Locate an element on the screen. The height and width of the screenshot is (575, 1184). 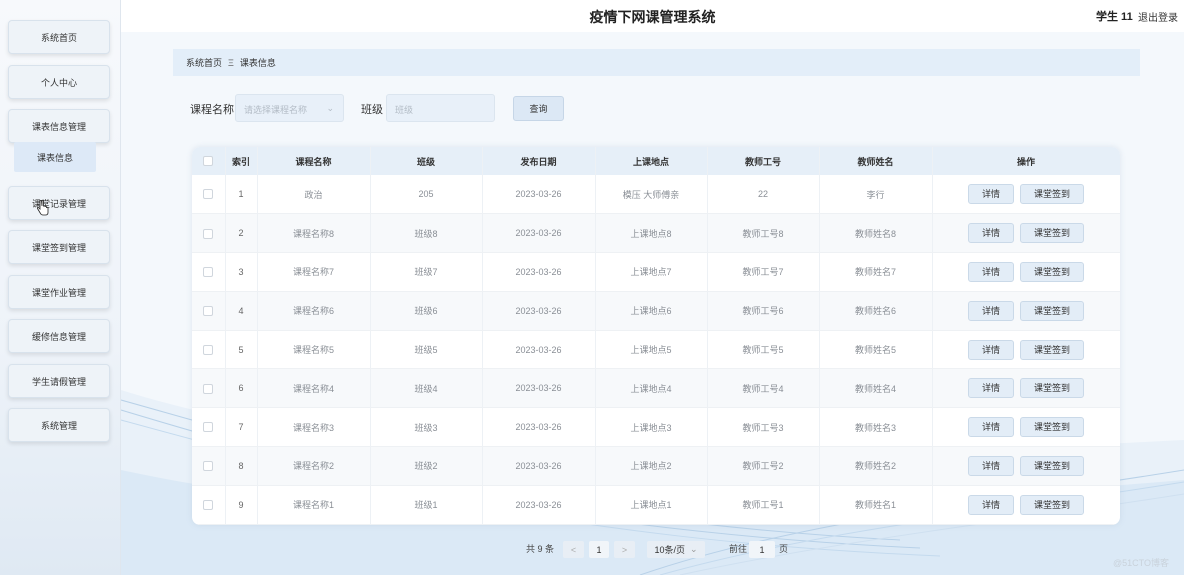
cell-class: 班级2 is located at coordinates (426, 466).